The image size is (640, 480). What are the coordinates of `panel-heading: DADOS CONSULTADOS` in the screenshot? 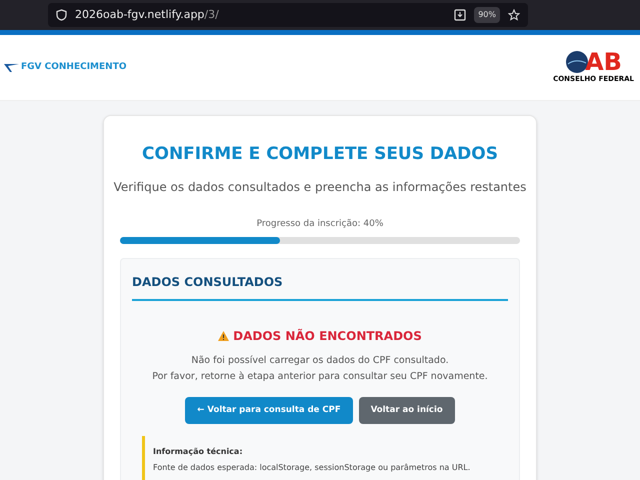 It's located at (207, 282).